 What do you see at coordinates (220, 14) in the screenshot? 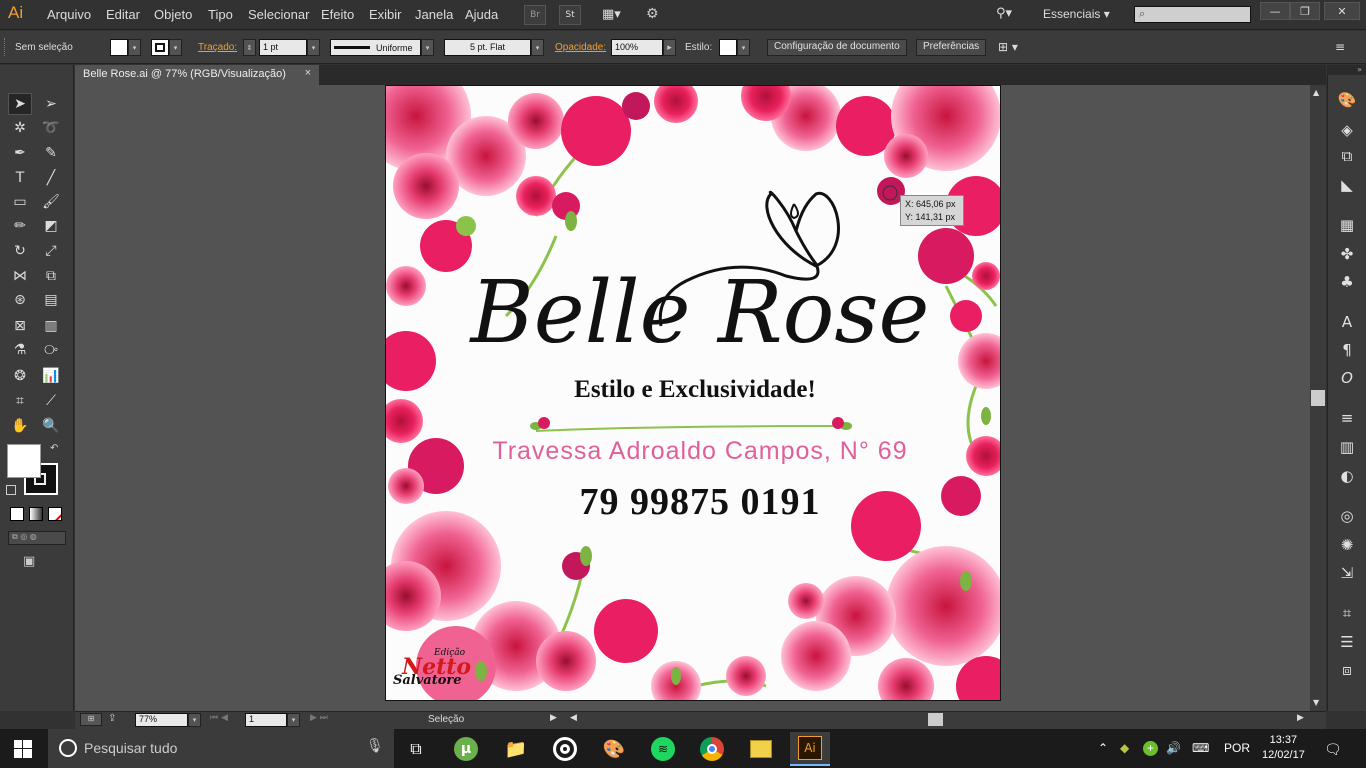
I see `menu-tipo: Tipo` at bounding box center [220, 14].